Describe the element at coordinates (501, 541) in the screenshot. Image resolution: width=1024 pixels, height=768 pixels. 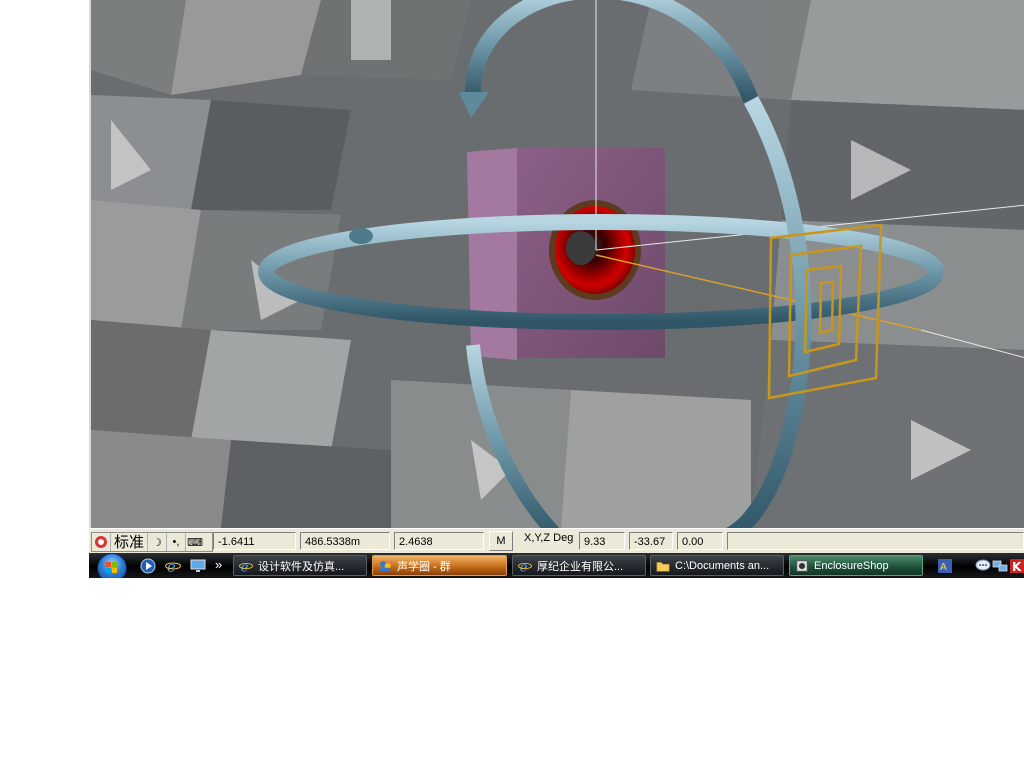
I see `m-button: M` at that location.